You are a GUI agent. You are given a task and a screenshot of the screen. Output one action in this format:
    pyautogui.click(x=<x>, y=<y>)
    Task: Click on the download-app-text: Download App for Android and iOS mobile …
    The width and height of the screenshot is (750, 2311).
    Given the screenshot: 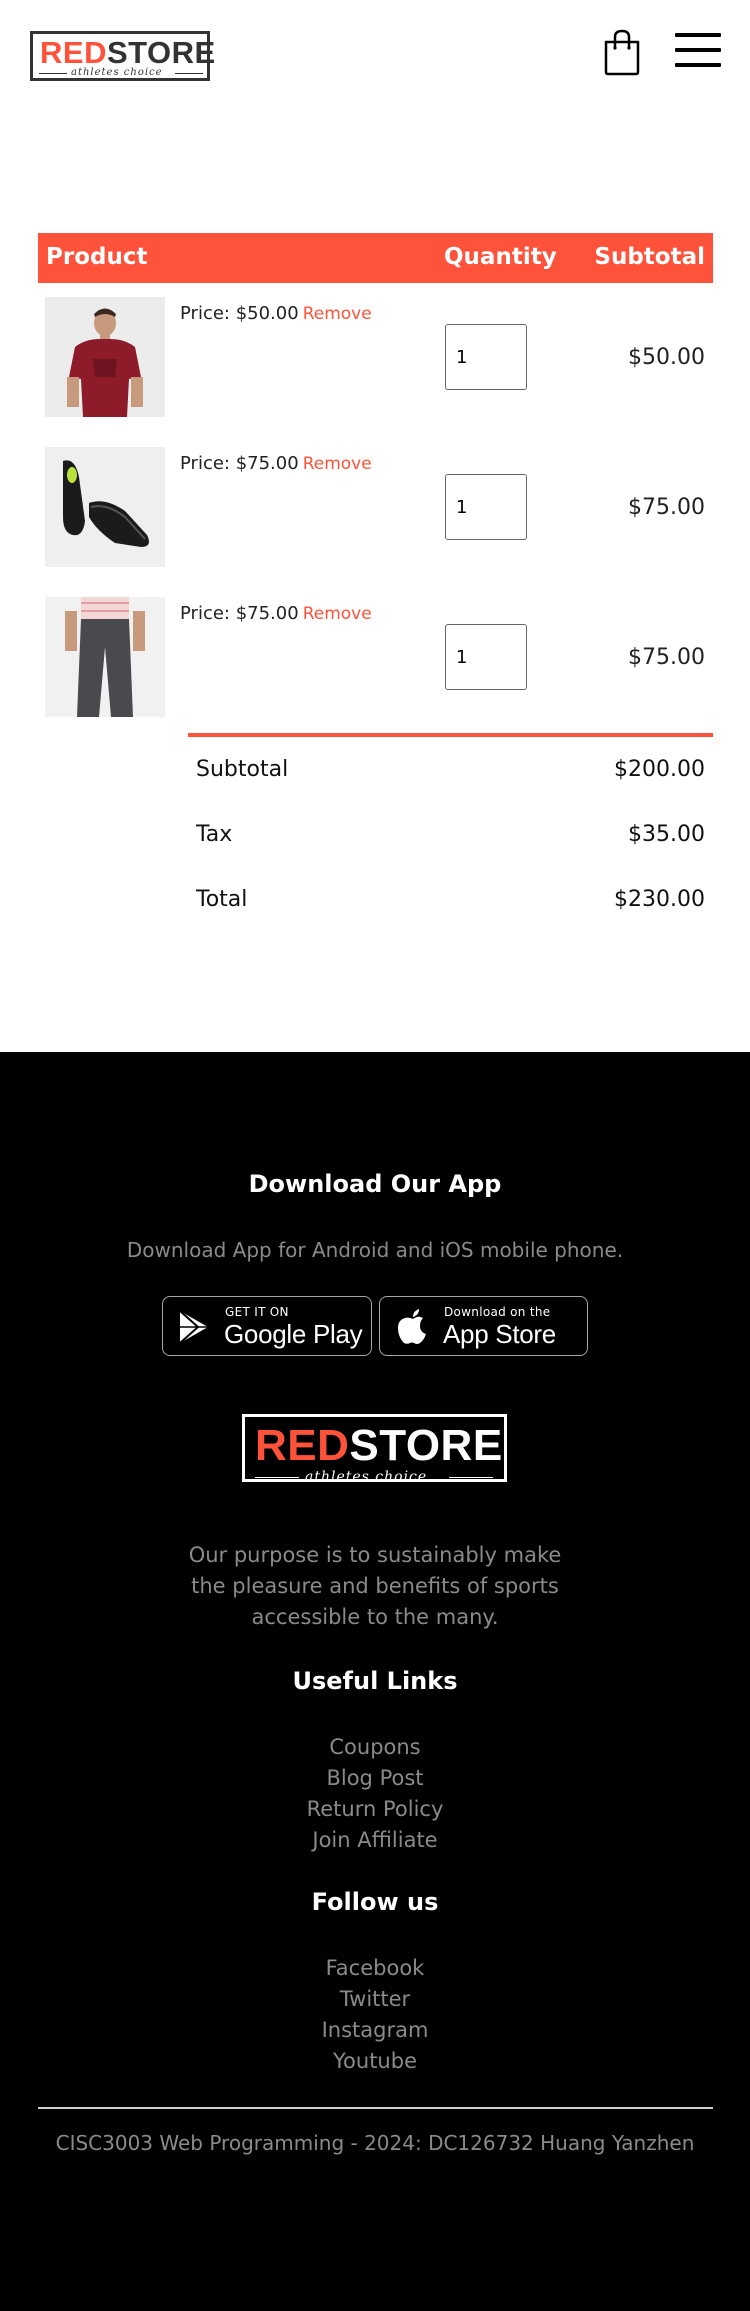 What is the action you would take?
    pyautogui.click(x=375, y=1250)
    